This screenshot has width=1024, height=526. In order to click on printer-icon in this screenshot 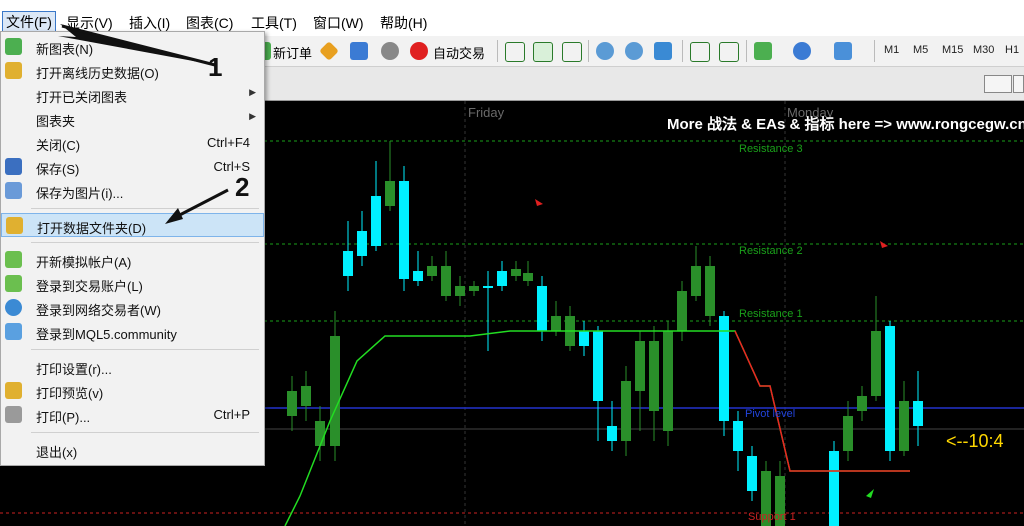, I will do `click(13, 414)`.